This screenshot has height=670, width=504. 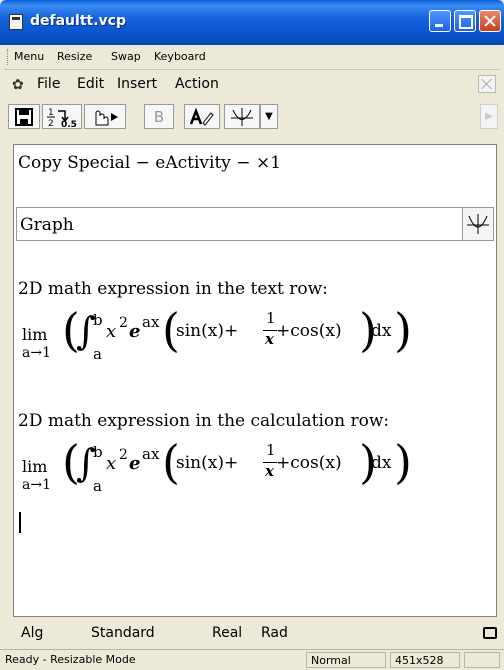 What do you see at coordinates (440, 21) in the screenshot?
I see `minimize-button` at bounding box center [440, 21].